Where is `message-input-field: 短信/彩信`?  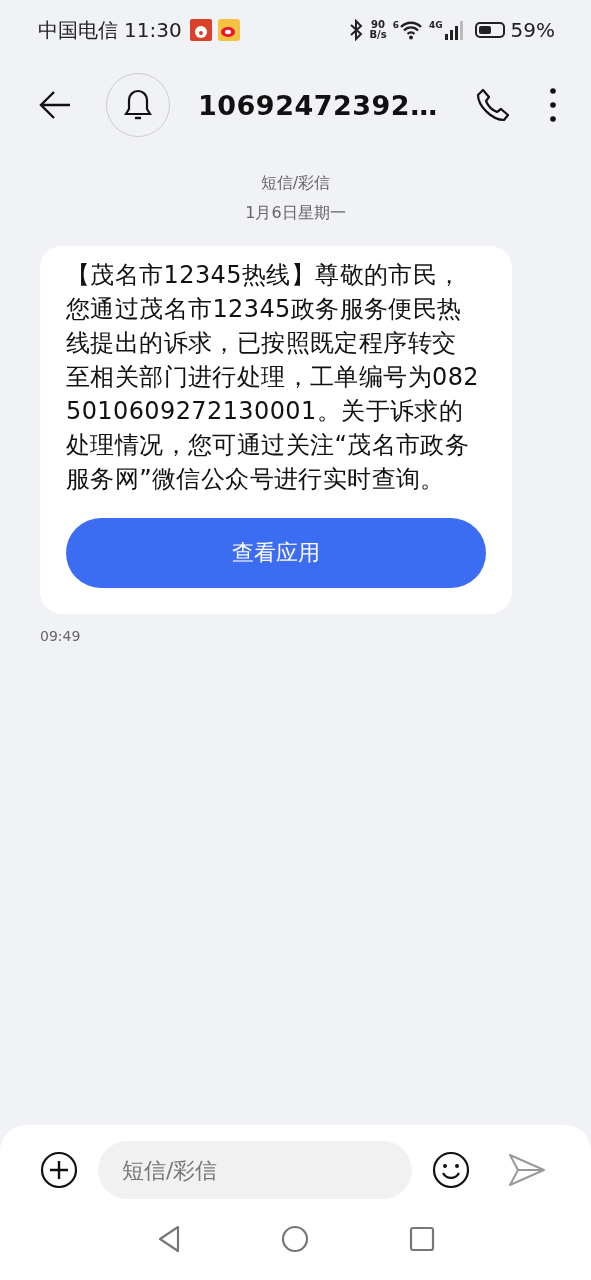 message-input-field: 短信/彩信 is located at coordinates (255, 1170).